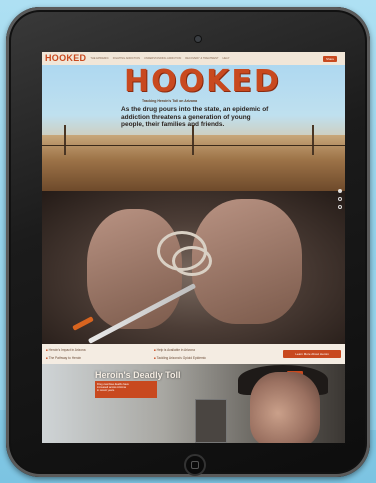 The image size is (376, 483). Describe the element at coordinates (126, 58) in the screenshot. I see `nav-link-fighting: Fighting Addiction` at that location.